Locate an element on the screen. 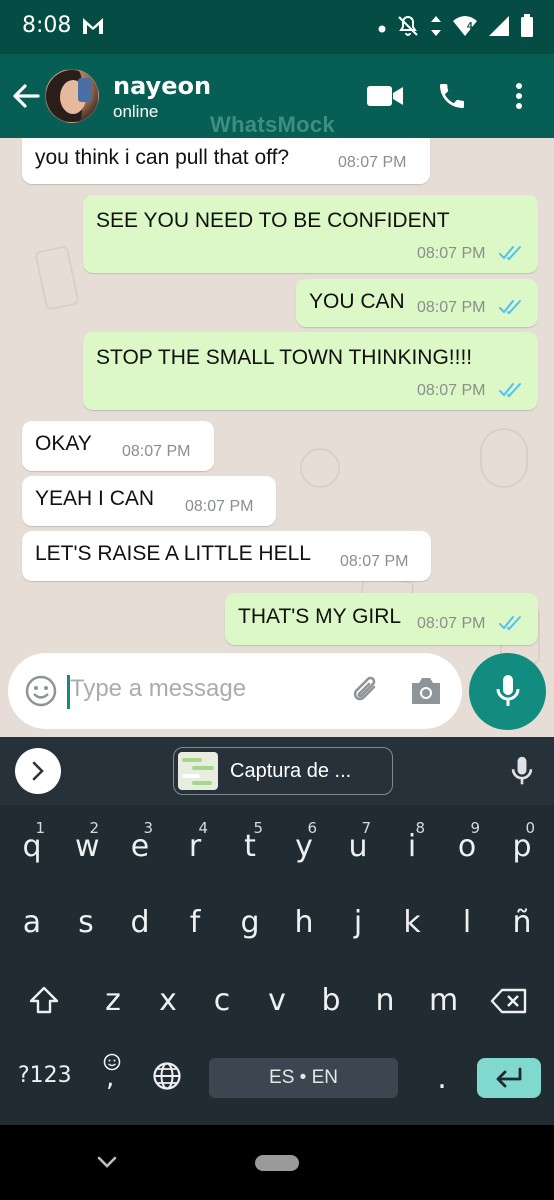 This screenshot has height=1200, width=554. voice-record-button is located at coordinates (507, 691).